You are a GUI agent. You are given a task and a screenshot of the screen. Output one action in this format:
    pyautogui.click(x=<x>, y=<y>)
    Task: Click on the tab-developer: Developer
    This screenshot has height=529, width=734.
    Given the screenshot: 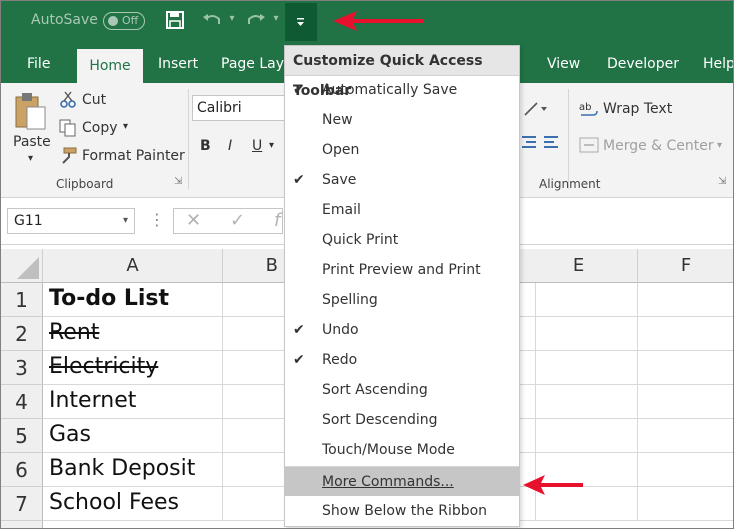 What is the action you would take?
    pyautogui.click(x=643, y=64)
    